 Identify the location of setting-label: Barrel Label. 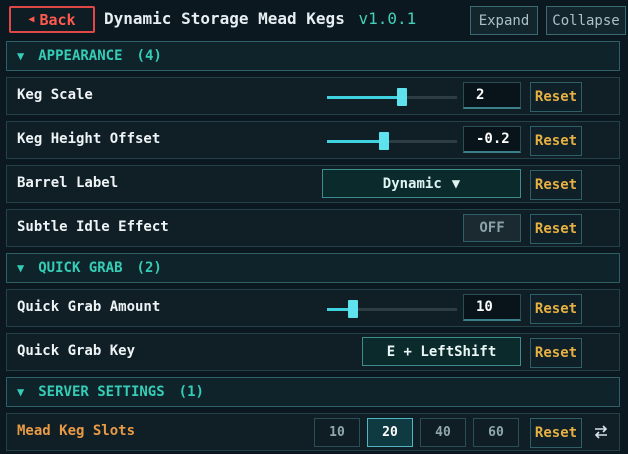
(68, 183).